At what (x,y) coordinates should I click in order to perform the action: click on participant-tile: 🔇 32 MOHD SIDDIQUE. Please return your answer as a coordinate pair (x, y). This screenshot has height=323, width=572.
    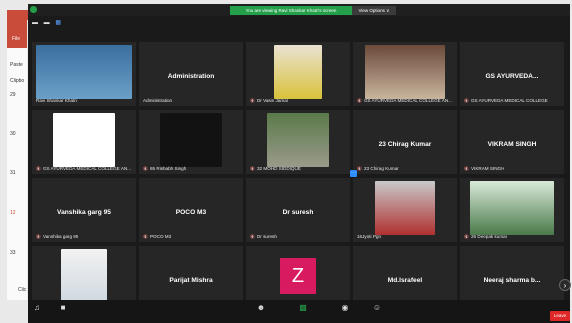
    Looking at the image, I should click on (298, 142).